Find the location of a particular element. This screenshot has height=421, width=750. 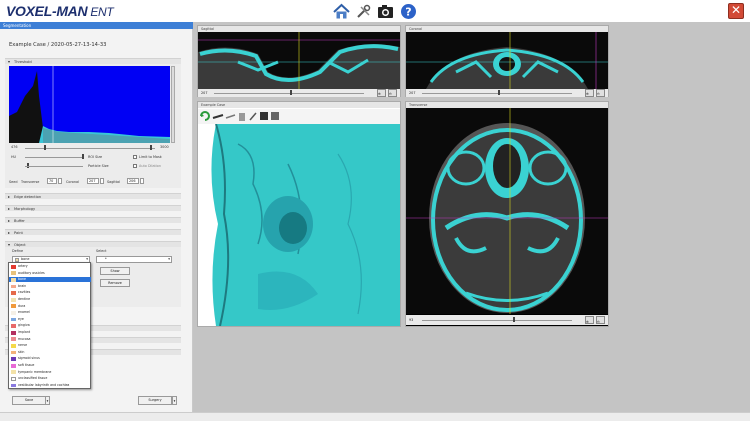

surgery-button: Surgery is located at coordinates (155, 400).